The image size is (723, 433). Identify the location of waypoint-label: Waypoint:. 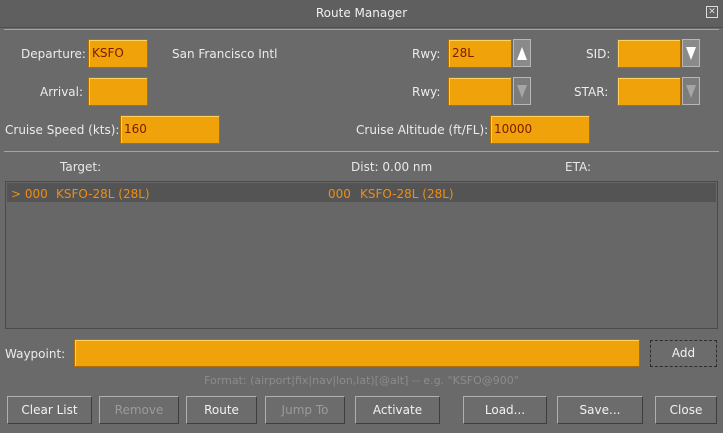
(35, 354).